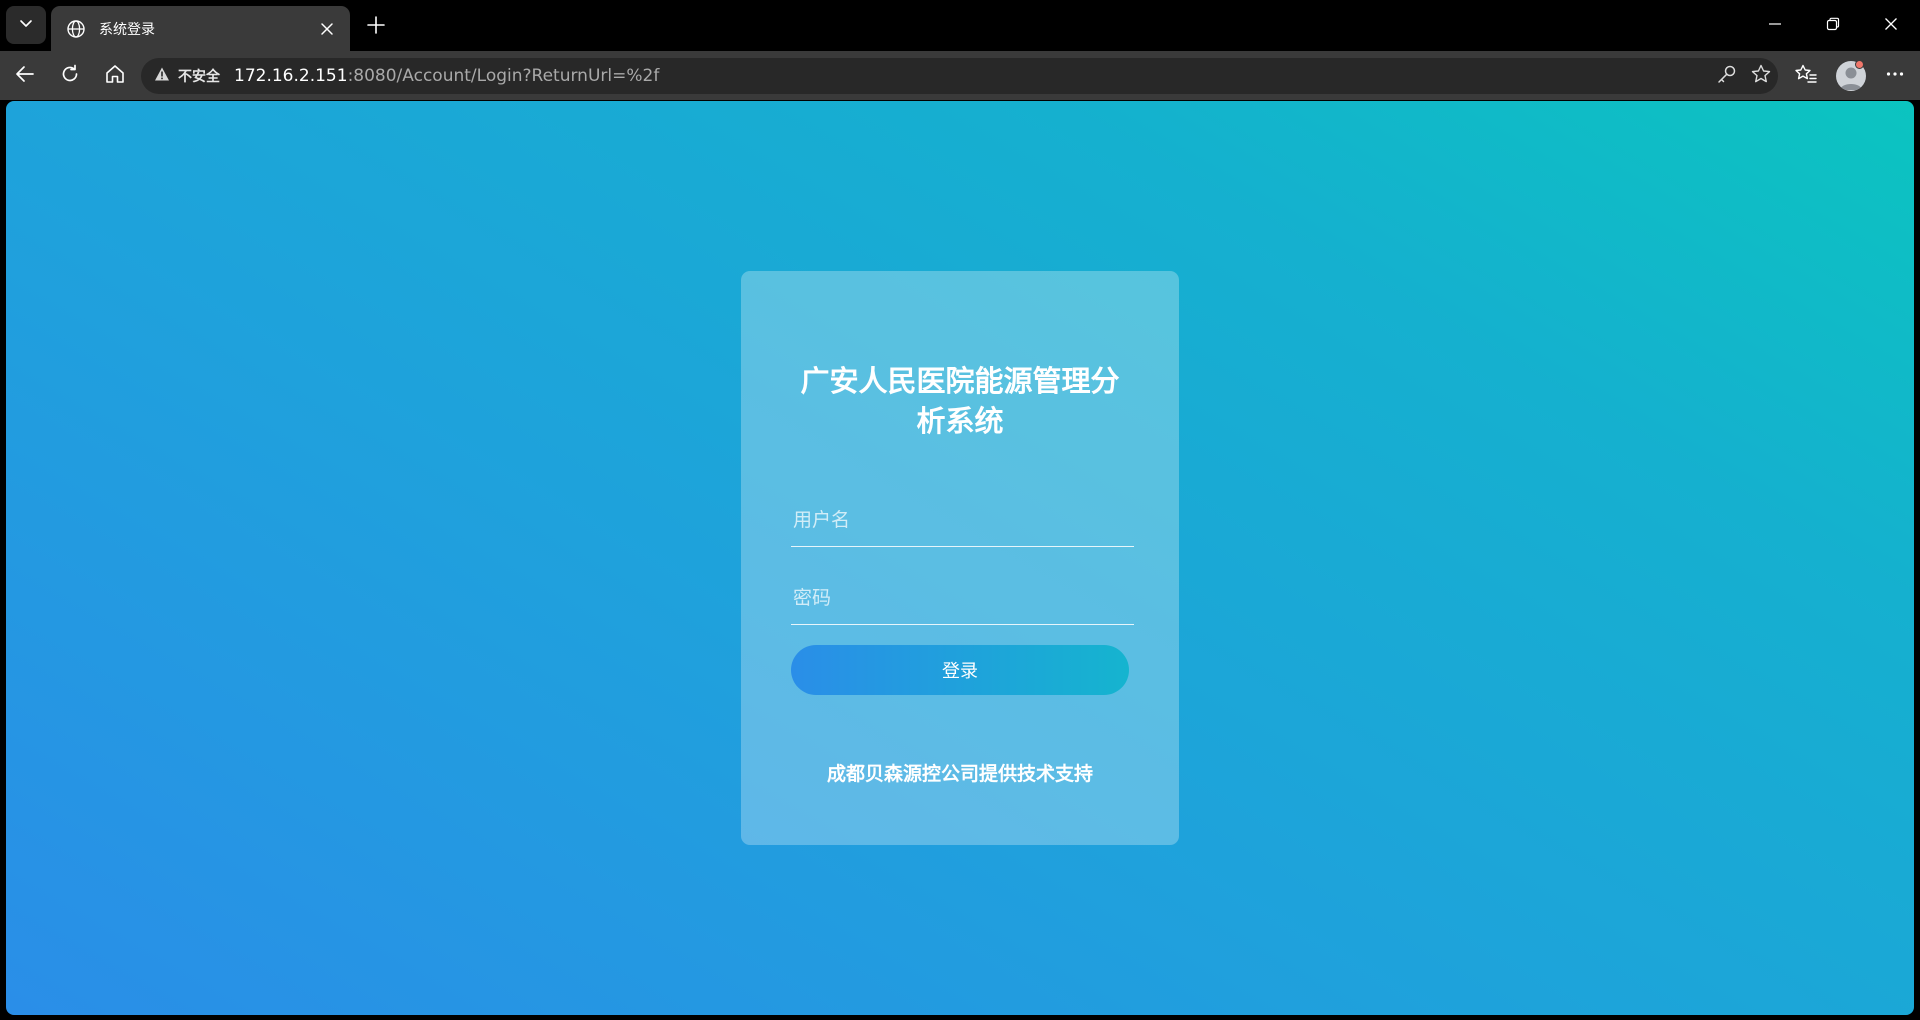  What do you see at coordinates (960, 25) in the screenshot?
I see `browser-titlebar: 系统登录` at bounding box center [960, 25].